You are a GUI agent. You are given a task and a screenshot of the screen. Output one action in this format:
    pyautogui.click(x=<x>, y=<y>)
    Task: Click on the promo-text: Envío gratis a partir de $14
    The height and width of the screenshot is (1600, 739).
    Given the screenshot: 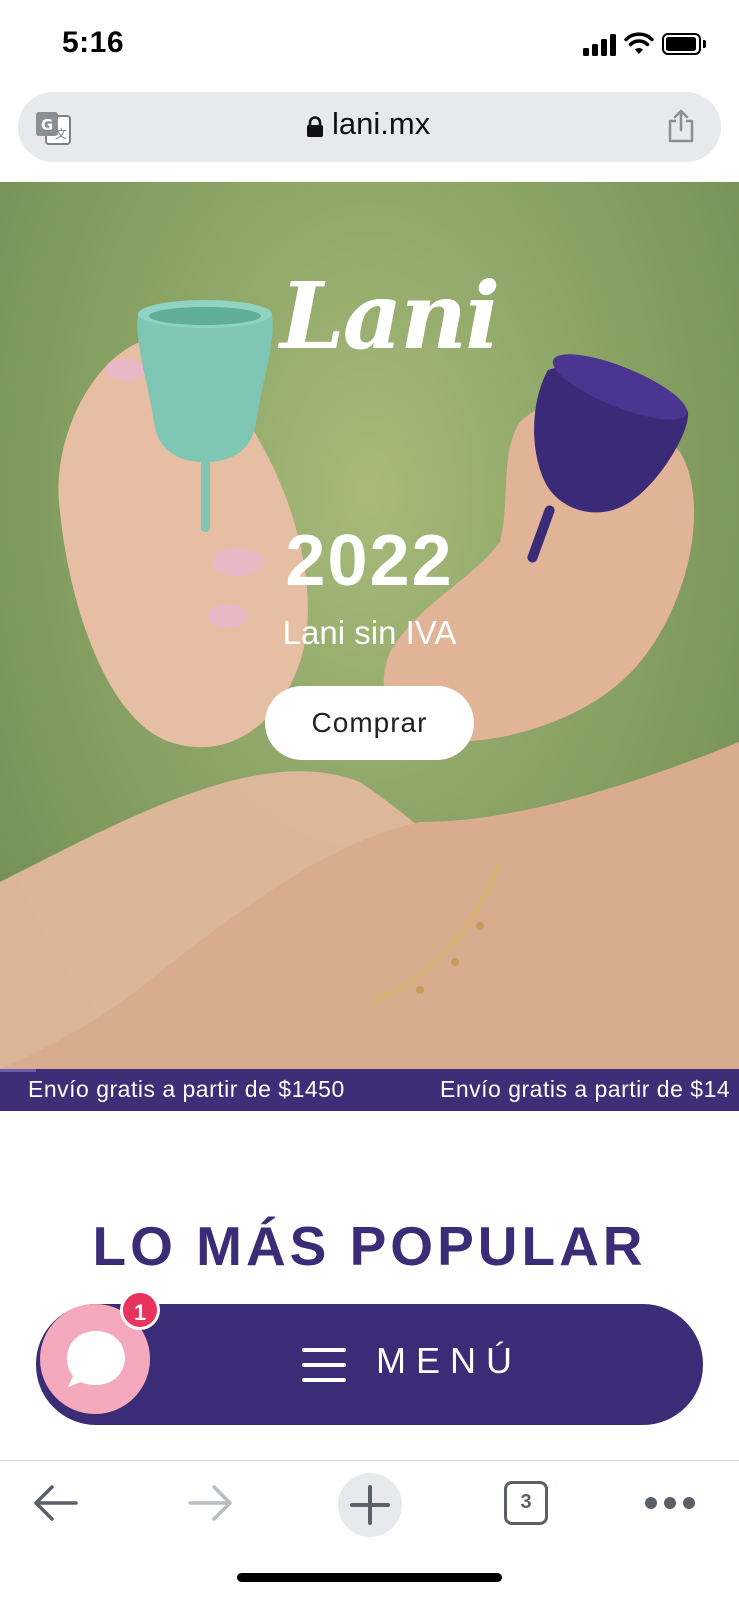 What is the action you would take?
    pyautogui.click(x=585, y=1089)
    